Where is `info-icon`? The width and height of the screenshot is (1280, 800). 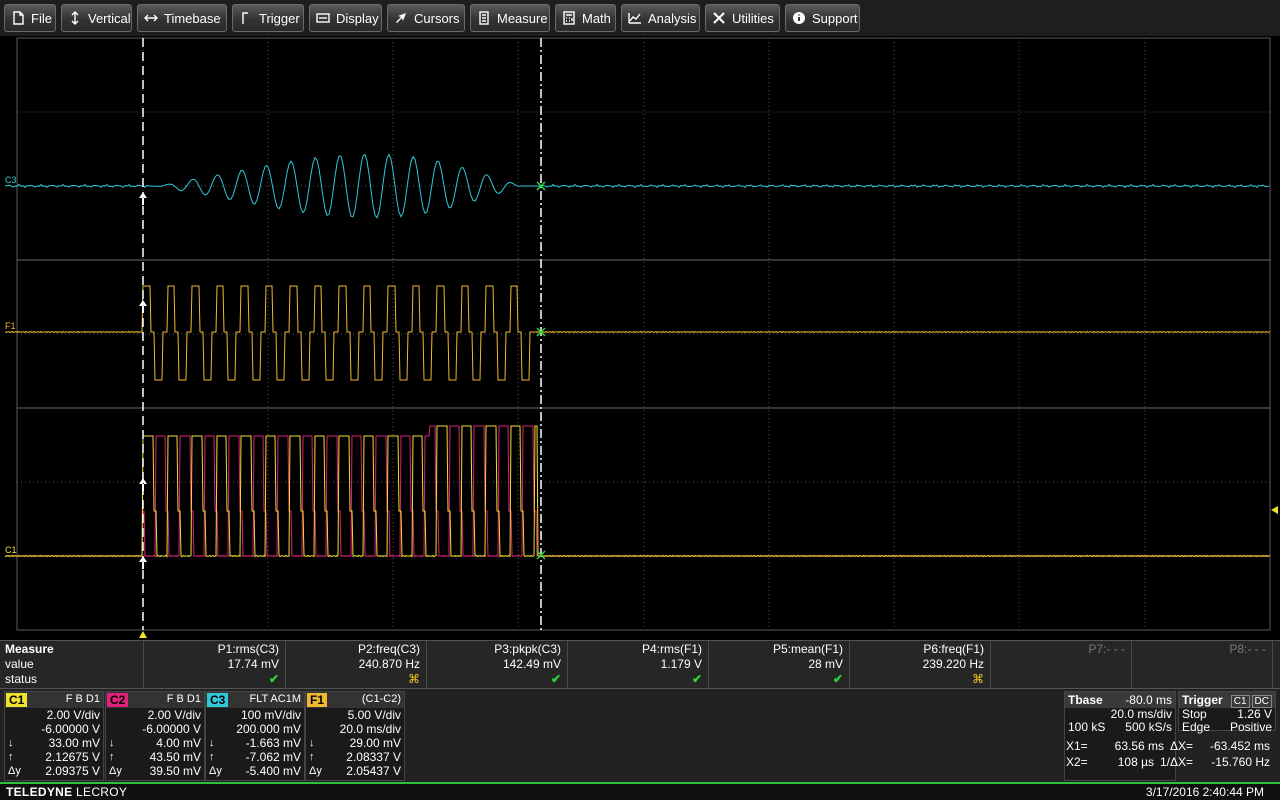
info-icon is located at coordinates (799, 18).